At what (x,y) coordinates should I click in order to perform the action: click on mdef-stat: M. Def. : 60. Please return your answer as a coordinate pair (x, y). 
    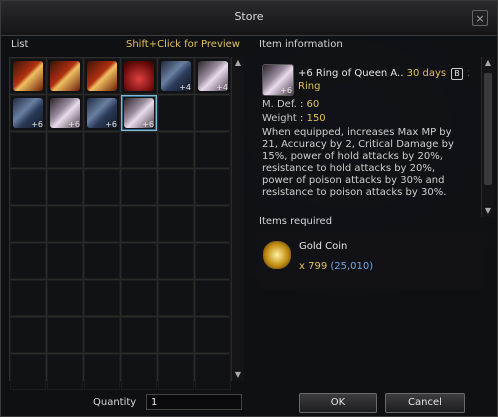
    Looking at the image, I should click on (290, 104).